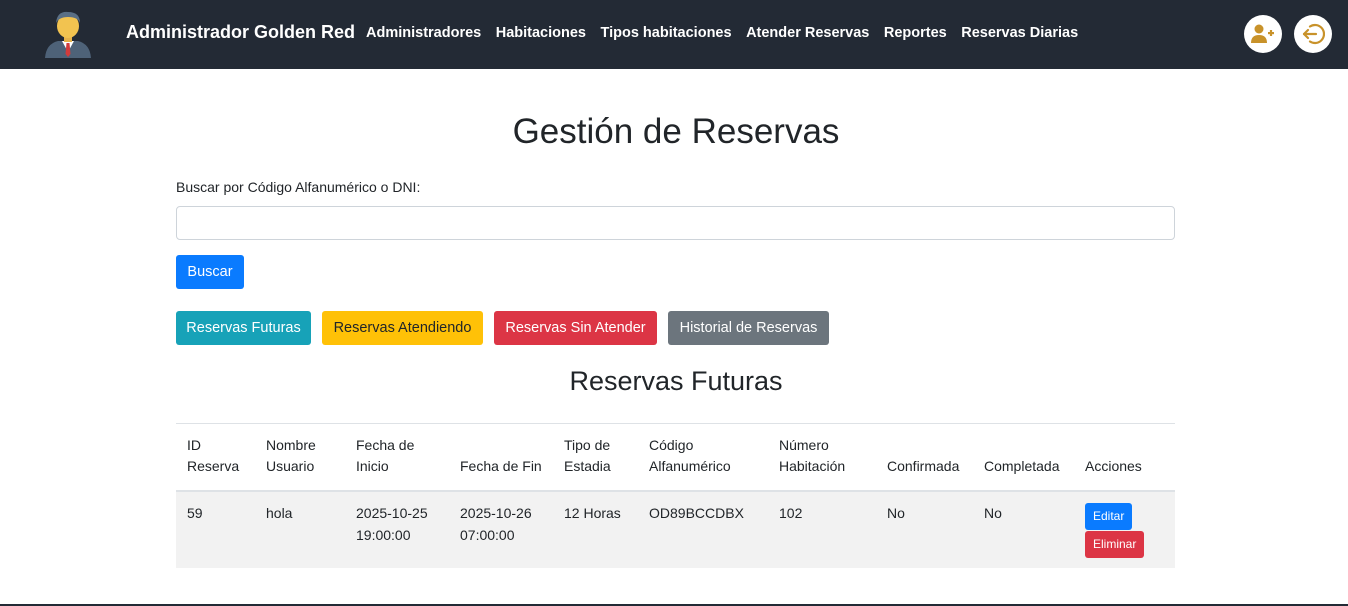  I want to click on search-label: Buscar por Código Alfanumérico o DNI:, so click(298, 187).